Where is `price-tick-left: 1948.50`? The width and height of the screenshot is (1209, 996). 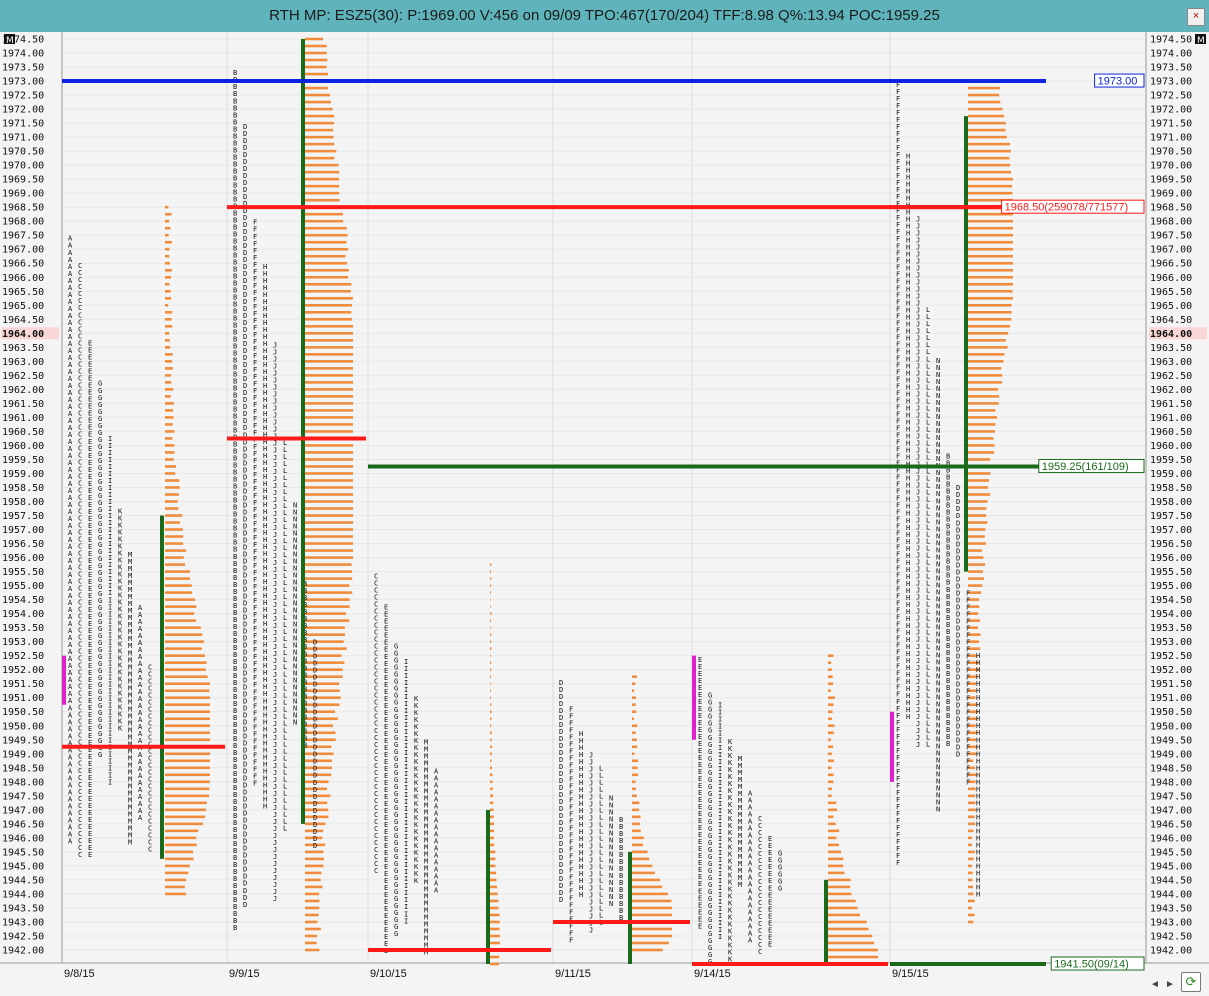 price-tick-left: 1948.50 is located at coordinates (23, 768).